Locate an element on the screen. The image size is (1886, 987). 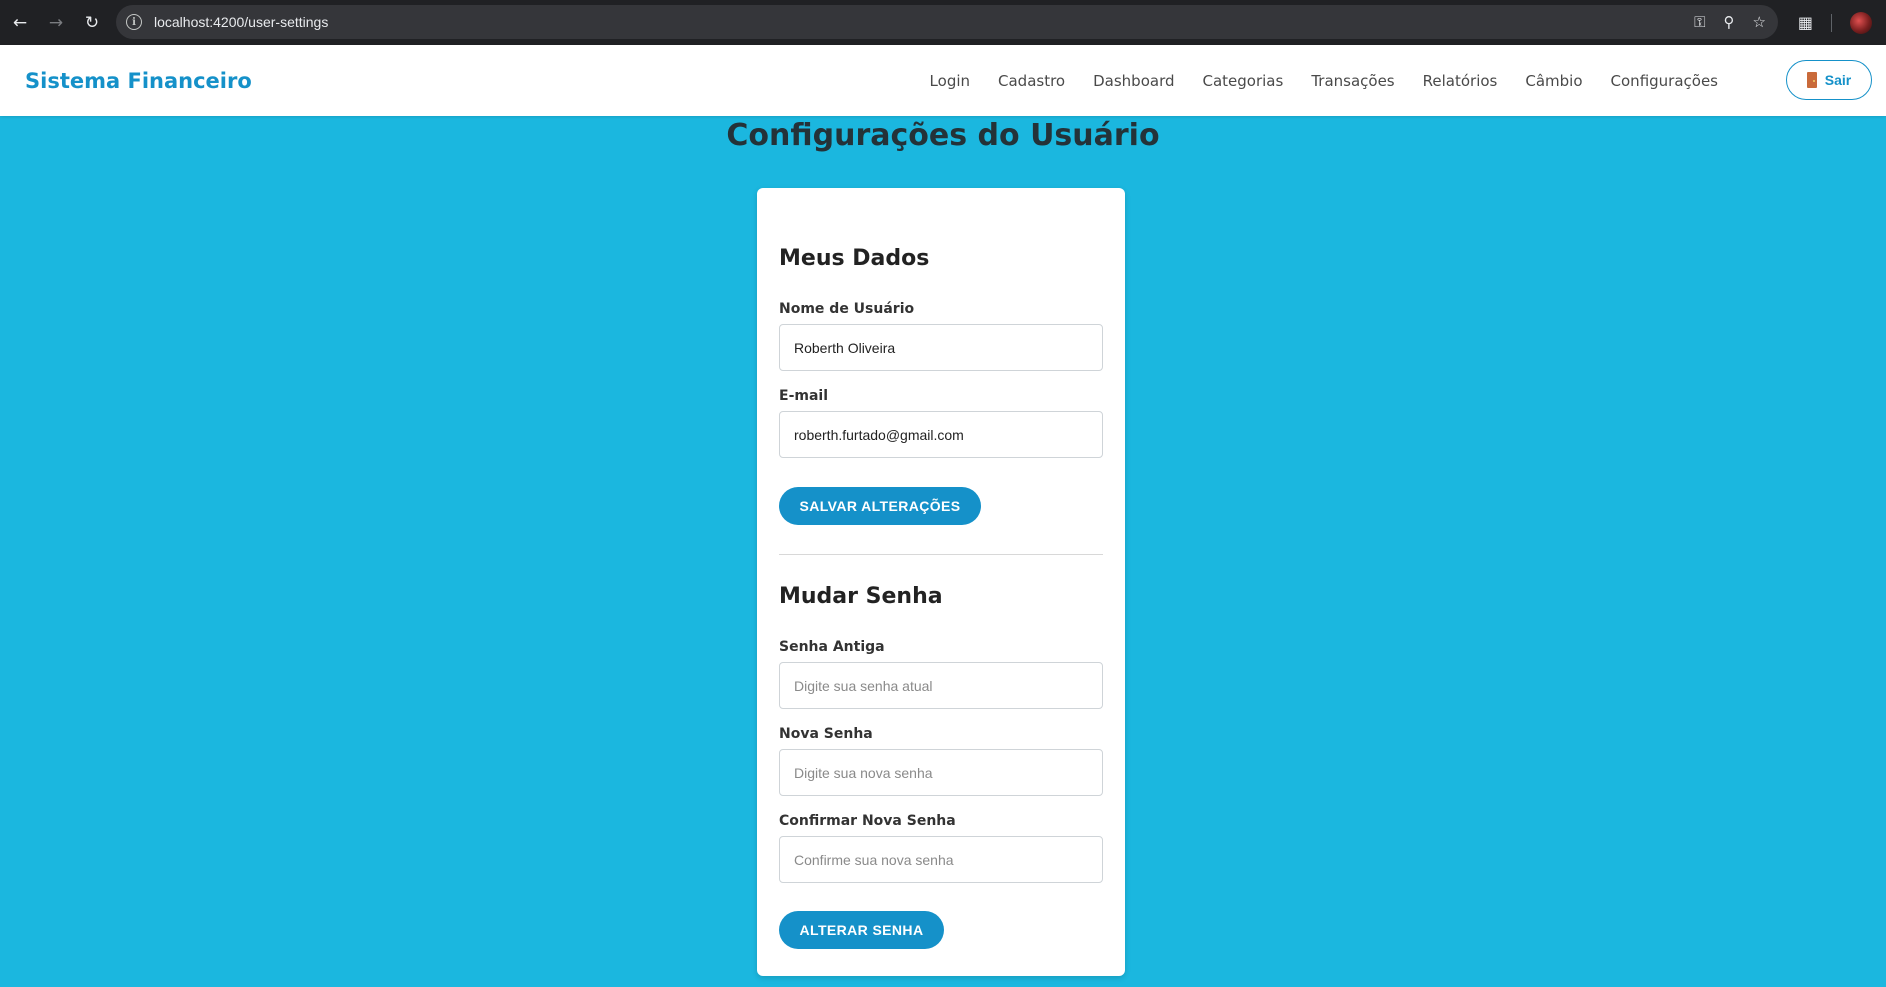
logout-label: Sair is located at coordinates (1838, 80).